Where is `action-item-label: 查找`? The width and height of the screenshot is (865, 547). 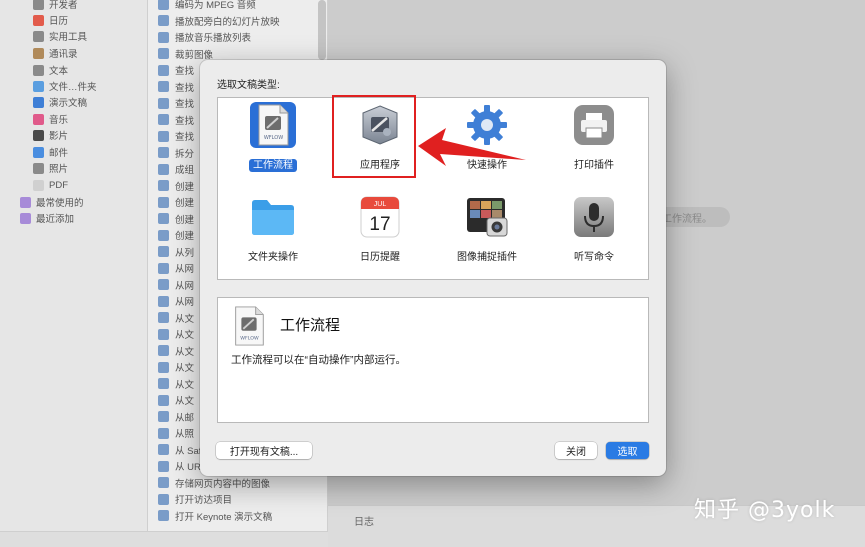 action-item-label: 查找 is located at coordinates (185, 88).